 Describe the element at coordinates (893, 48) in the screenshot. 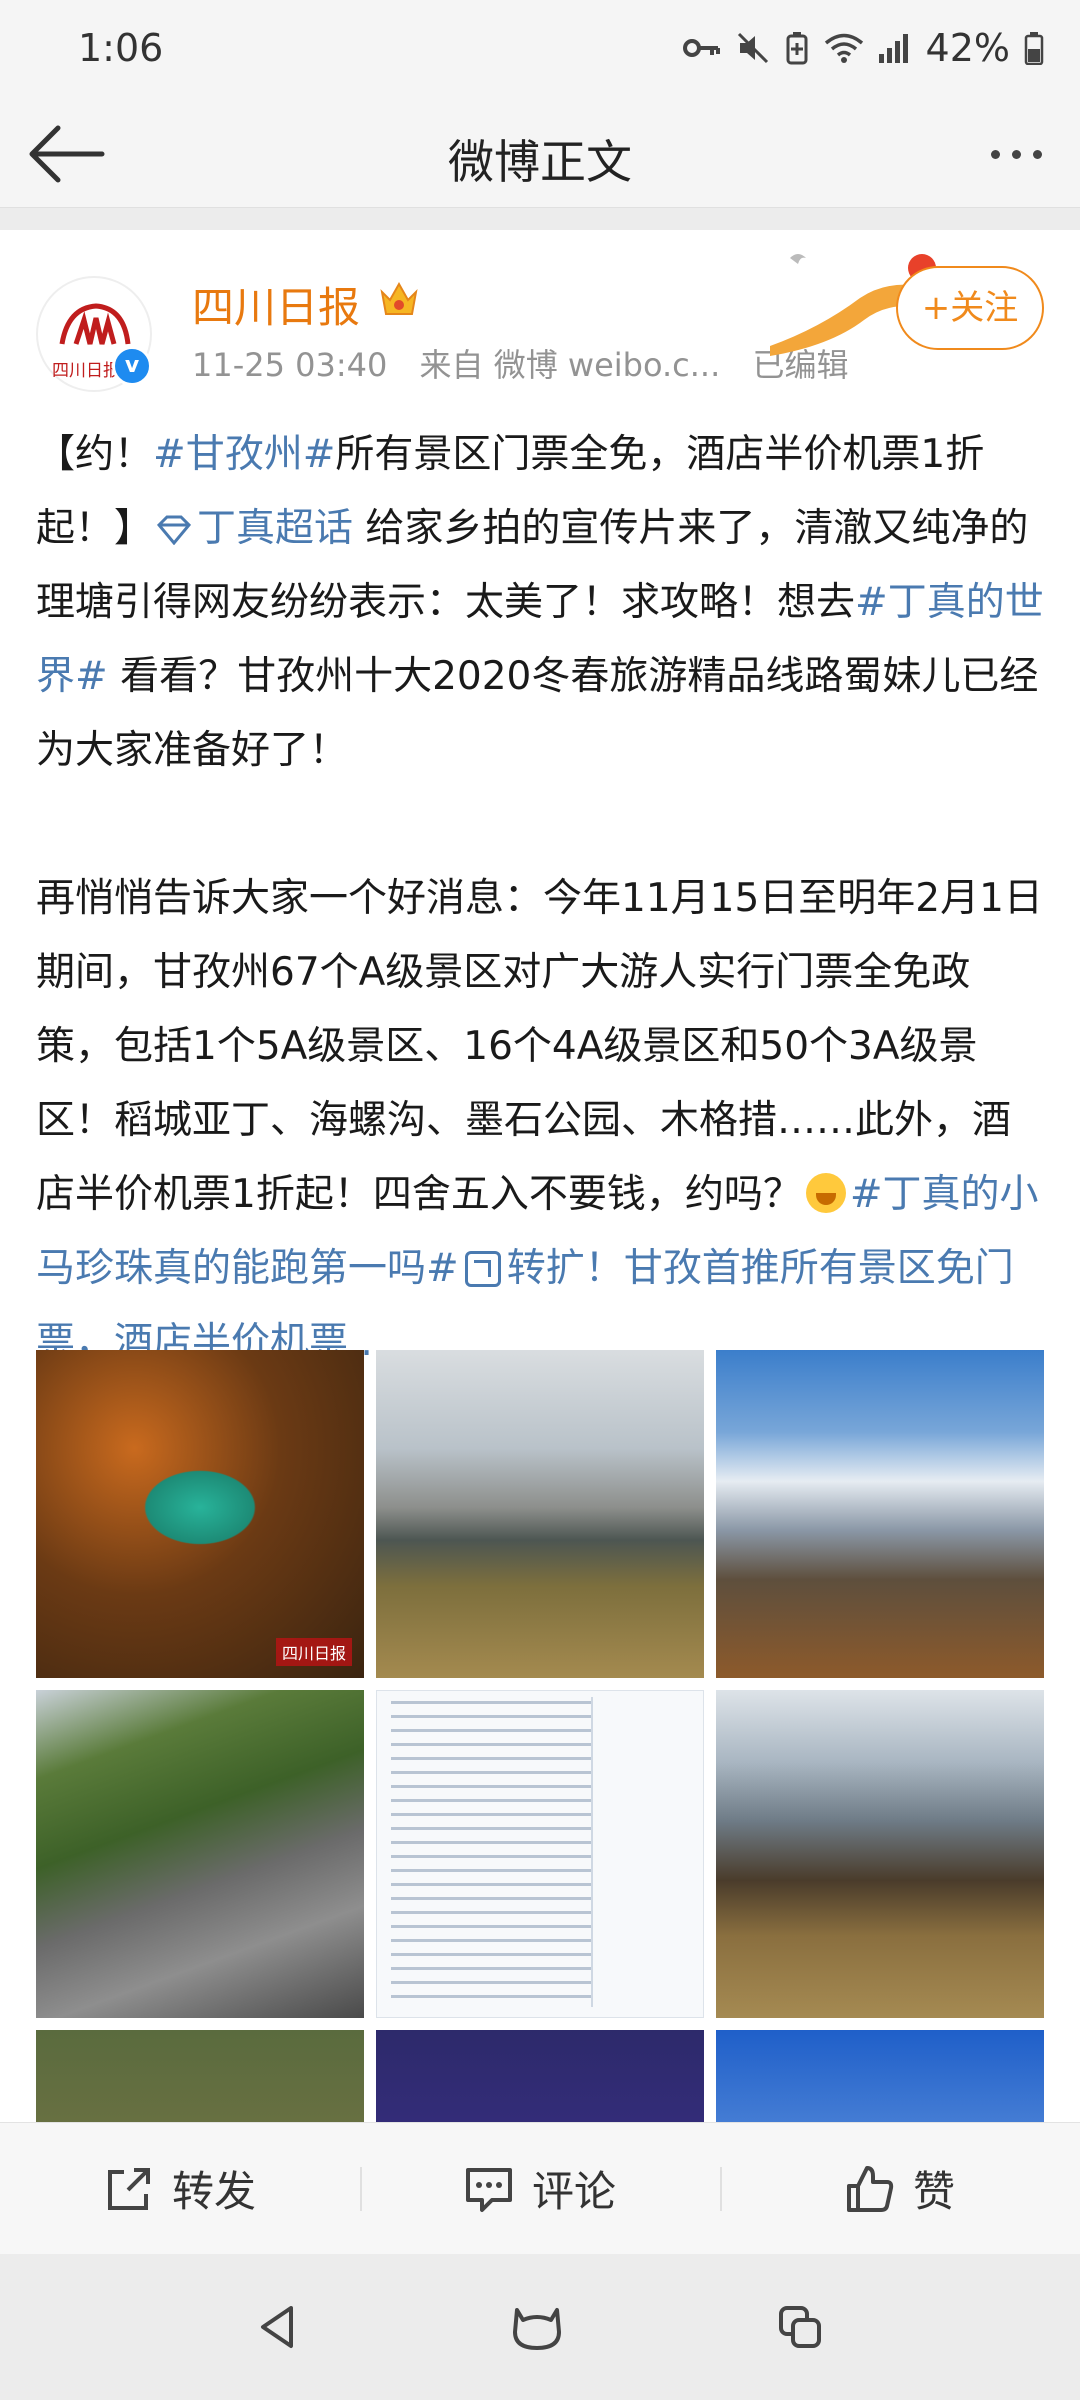

I see `signal-icon` at that location.